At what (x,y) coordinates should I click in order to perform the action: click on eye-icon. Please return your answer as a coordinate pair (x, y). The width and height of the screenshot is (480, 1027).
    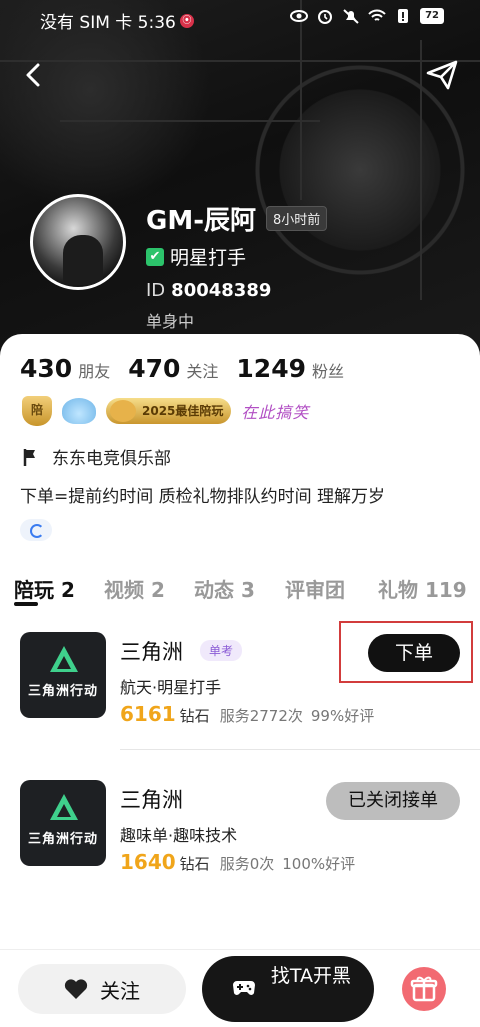
    Looking at the image, I should click on (299, 16).